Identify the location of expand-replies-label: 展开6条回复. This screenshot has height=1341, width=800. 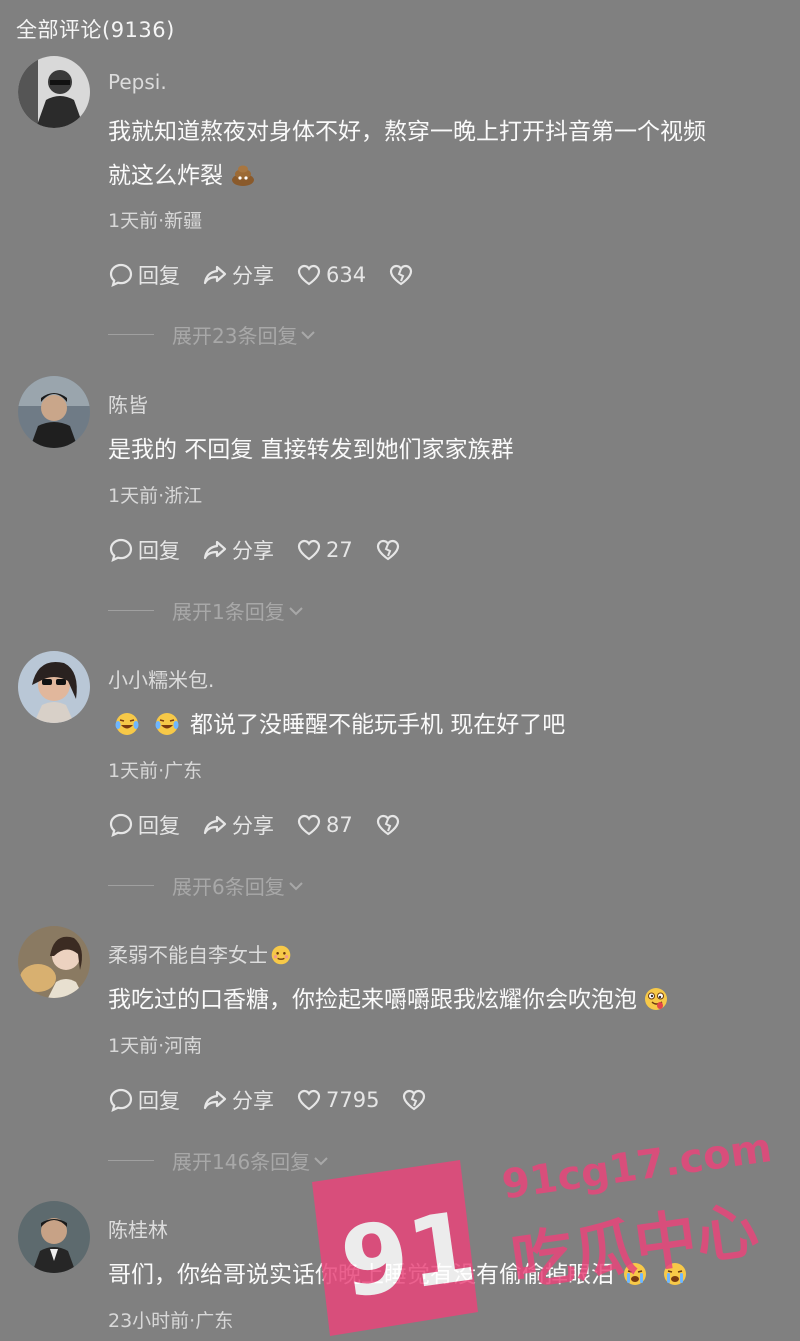
(228, 887).